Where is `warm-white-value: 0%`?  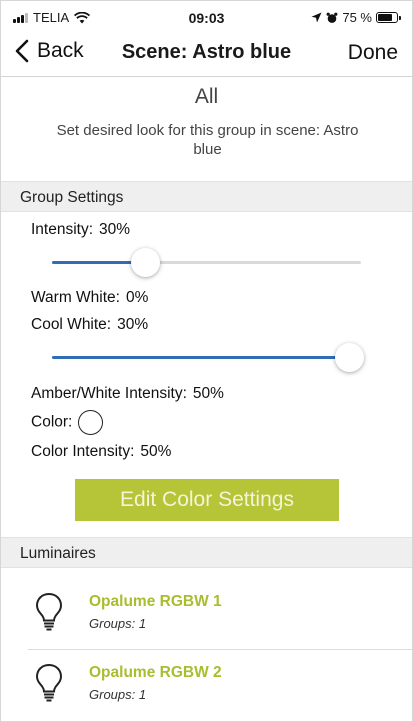 warm-white-value: 0% is located at coordinates (137, 297).